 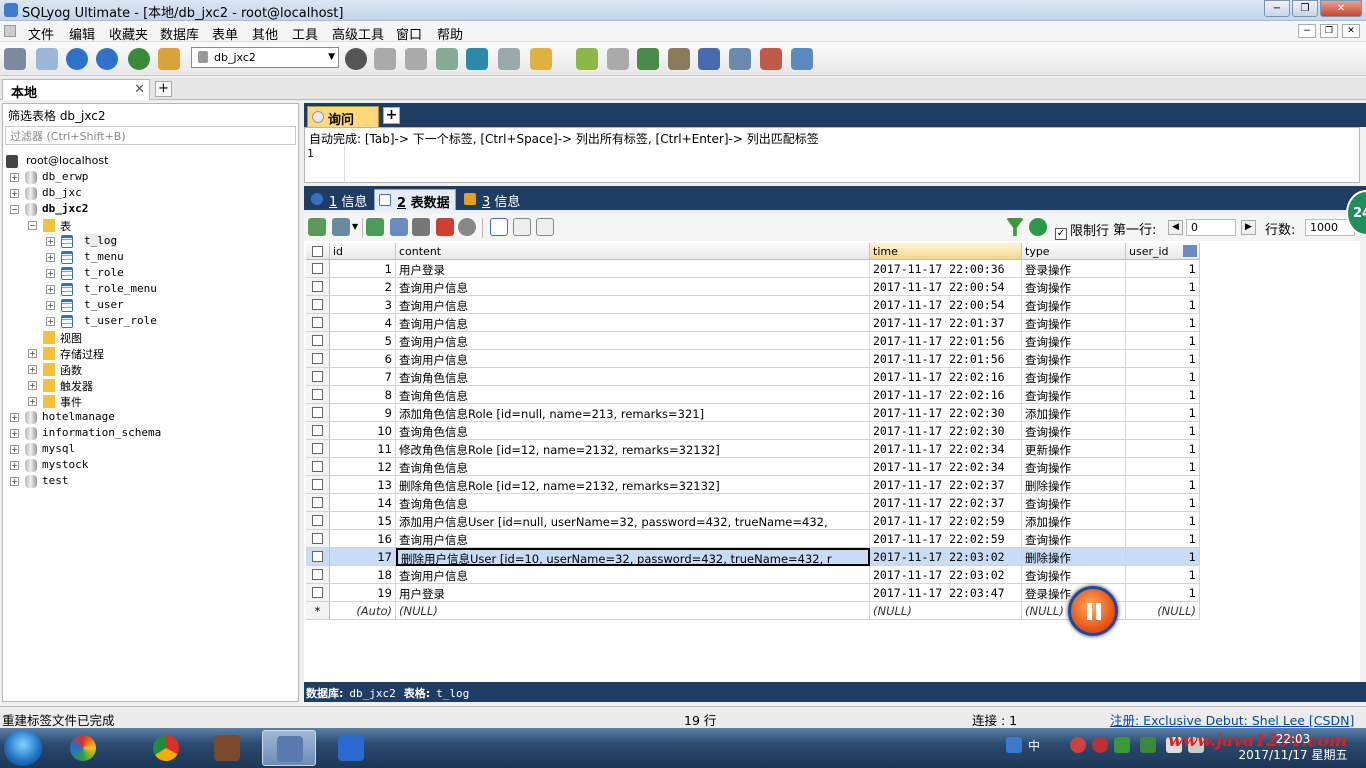 What do you see at coordinates (356, 59) in the screenshot?
I see `user-manager-icon` at bounding box center [356, 59].